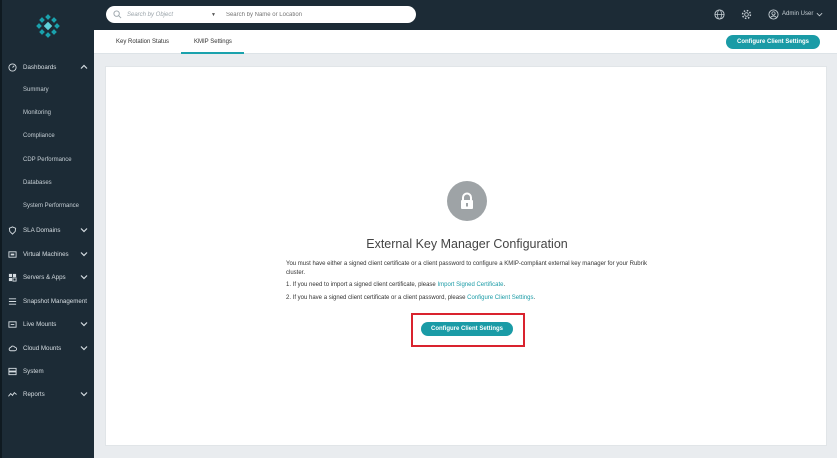  What do you see at coordinates (470, 285) in the screenshot?
I see `import-signed-certificate-link: Import Signed Certificate` at bounding box center [470, 285].